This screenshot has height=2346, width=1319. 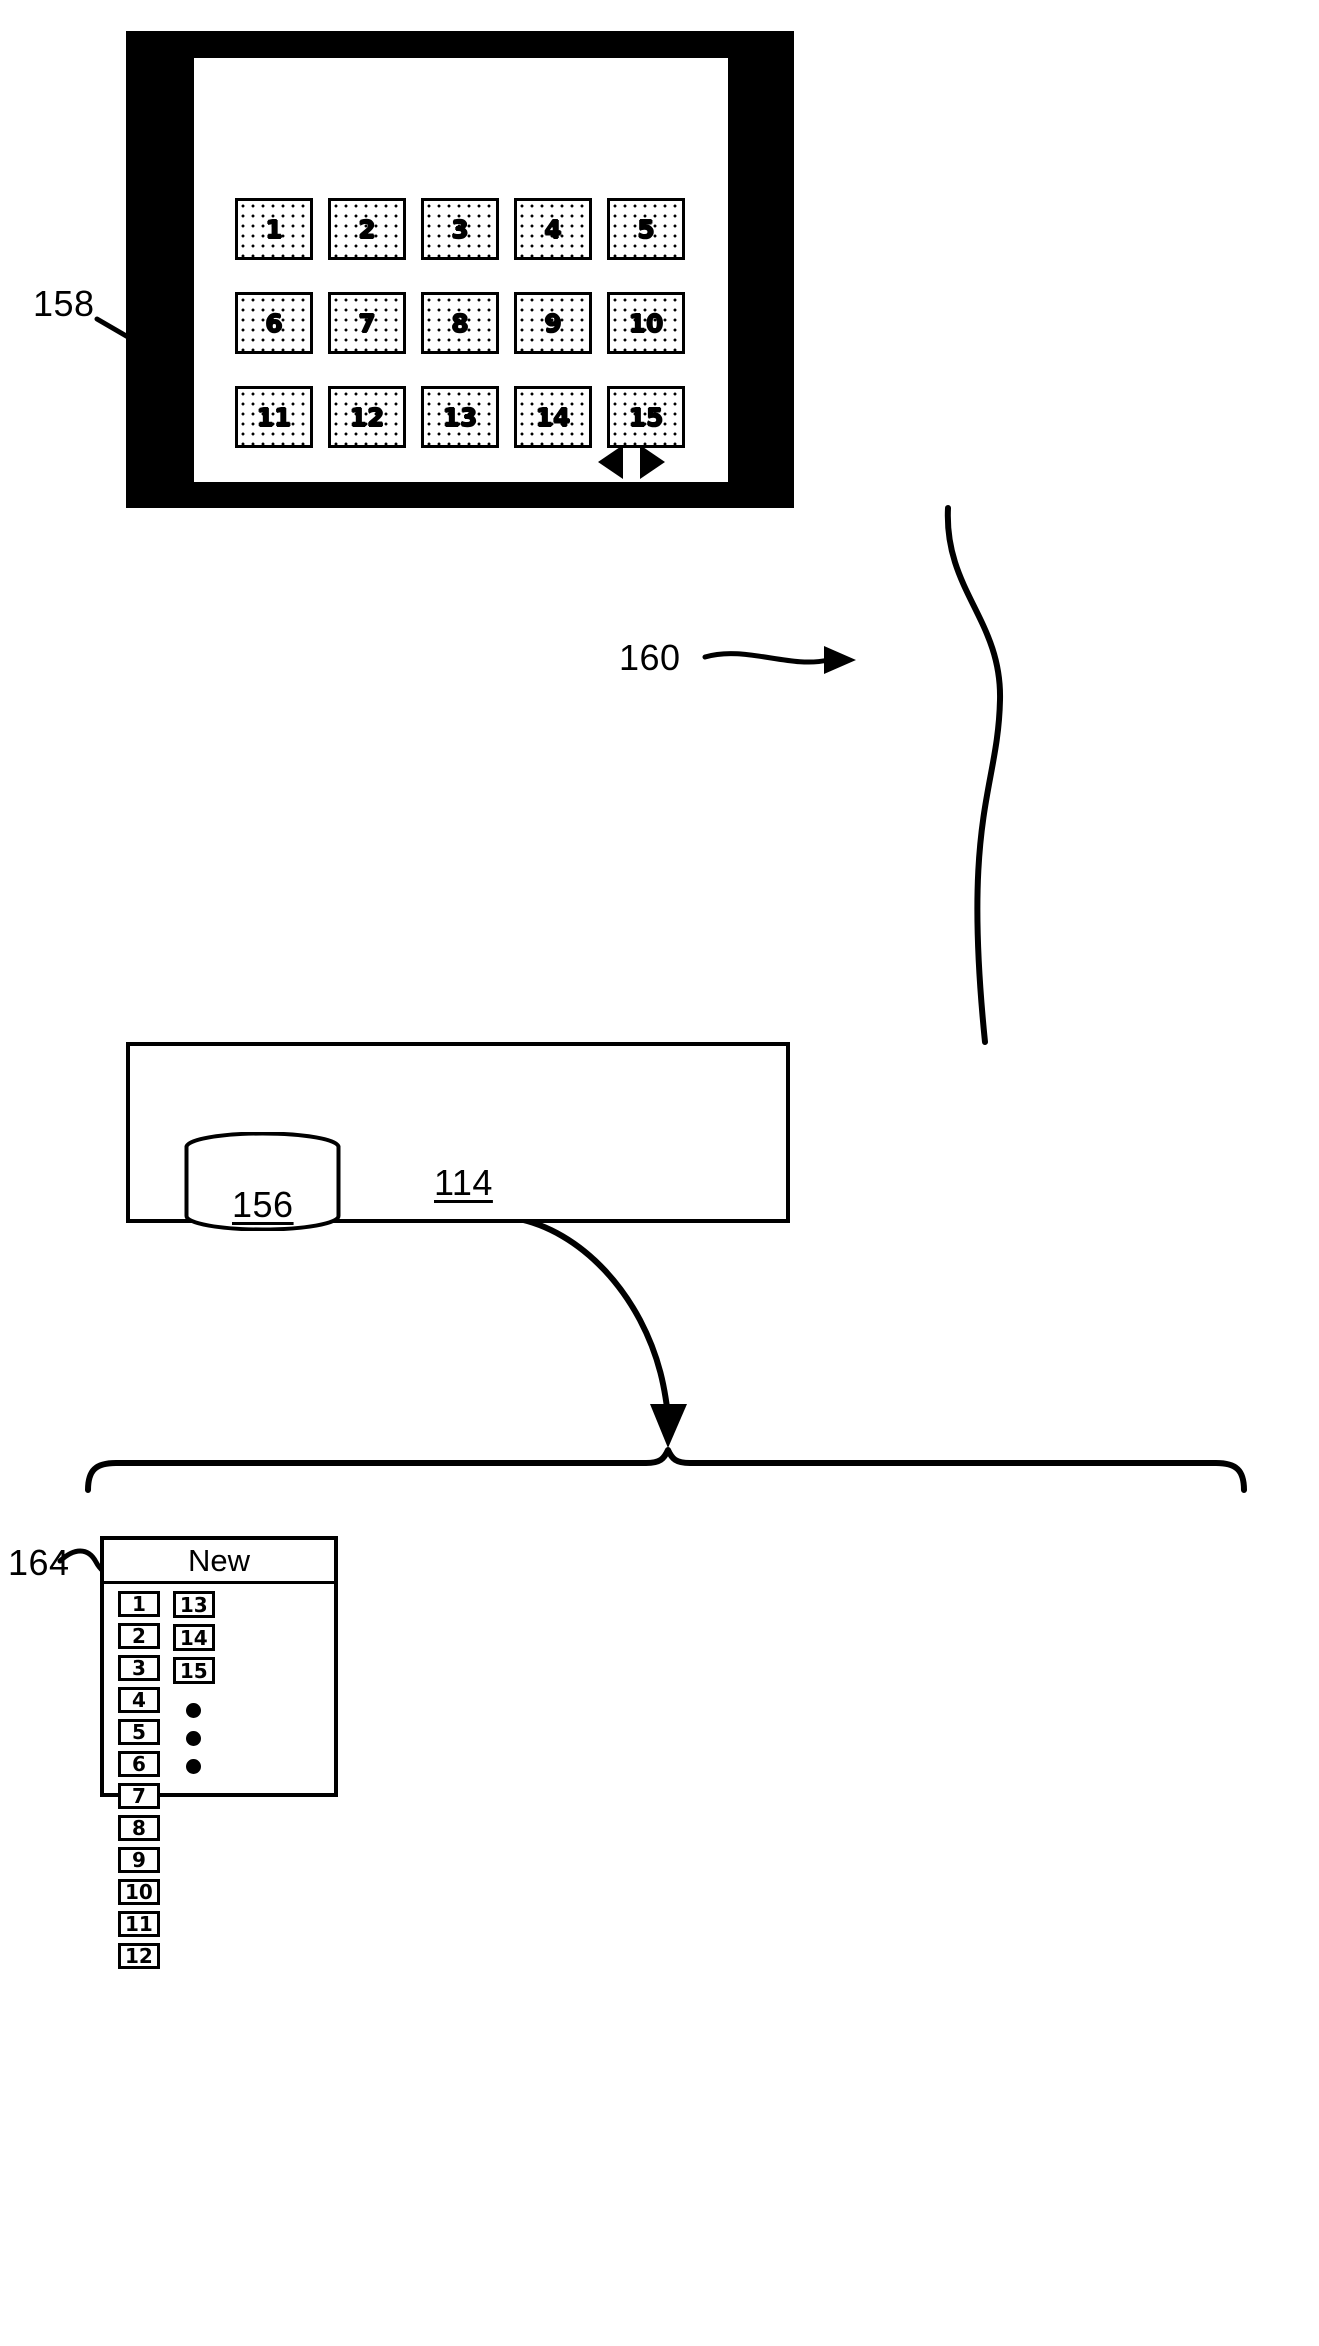 I want to click on panel-body: 1 2 3 4 5 6 7 8 9 10 11 12 13 14 15, so click(x=219, y=1776).